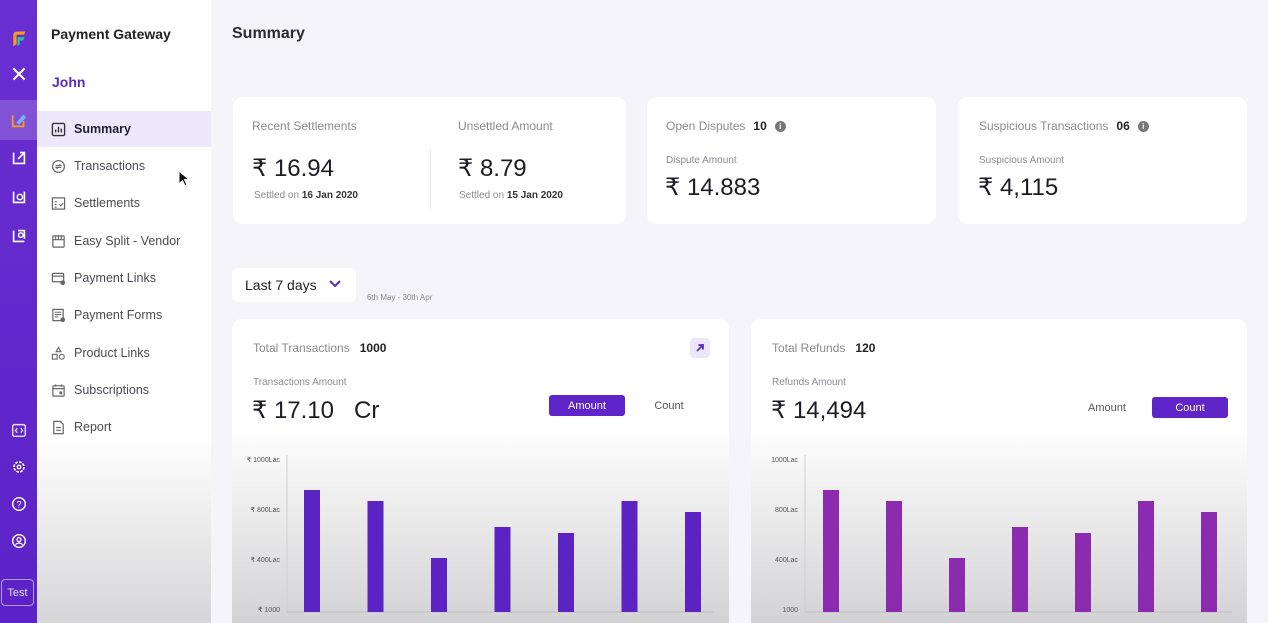  Describe the element at coordinates (1044, 126) in the screenshot. I see `suspicious-transactions-label: Suspicious Transactions` at that location.